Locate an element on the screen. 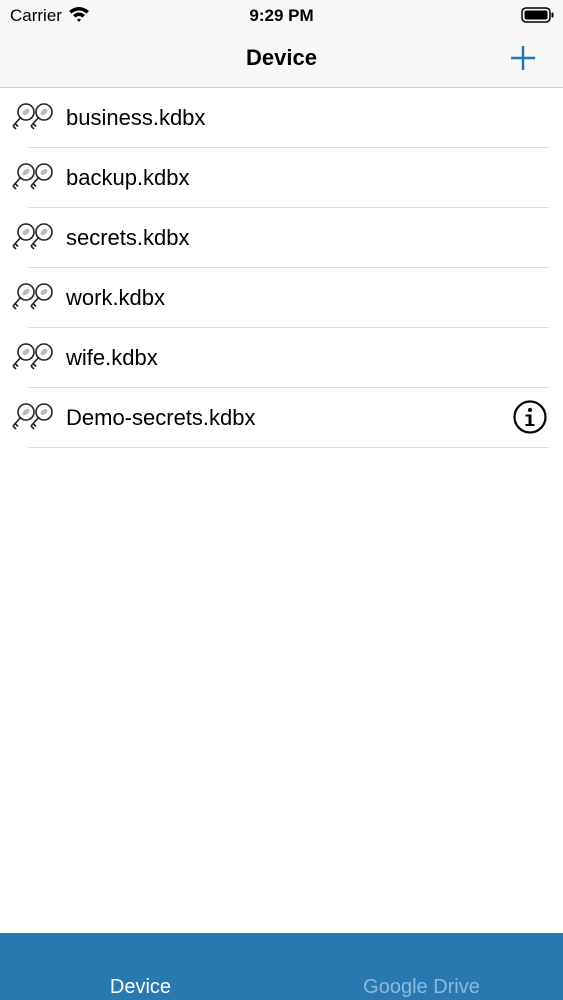 Image resolution: width=563 pixels, height=1000 pixels. info-button is located at coordinates (530, 417).